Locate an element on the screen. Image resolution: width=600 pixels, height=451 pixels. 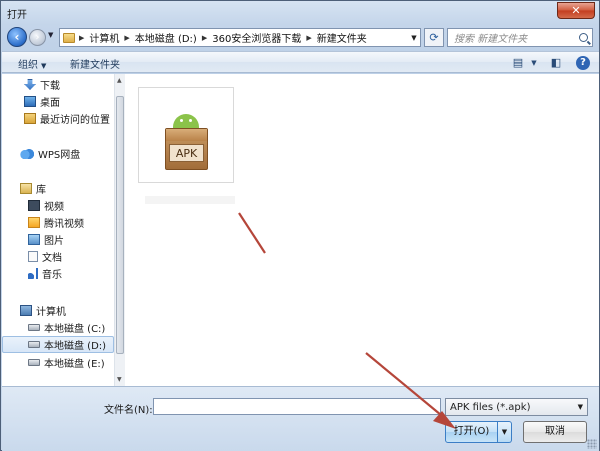
file-name is located at coordinates (190, 200).